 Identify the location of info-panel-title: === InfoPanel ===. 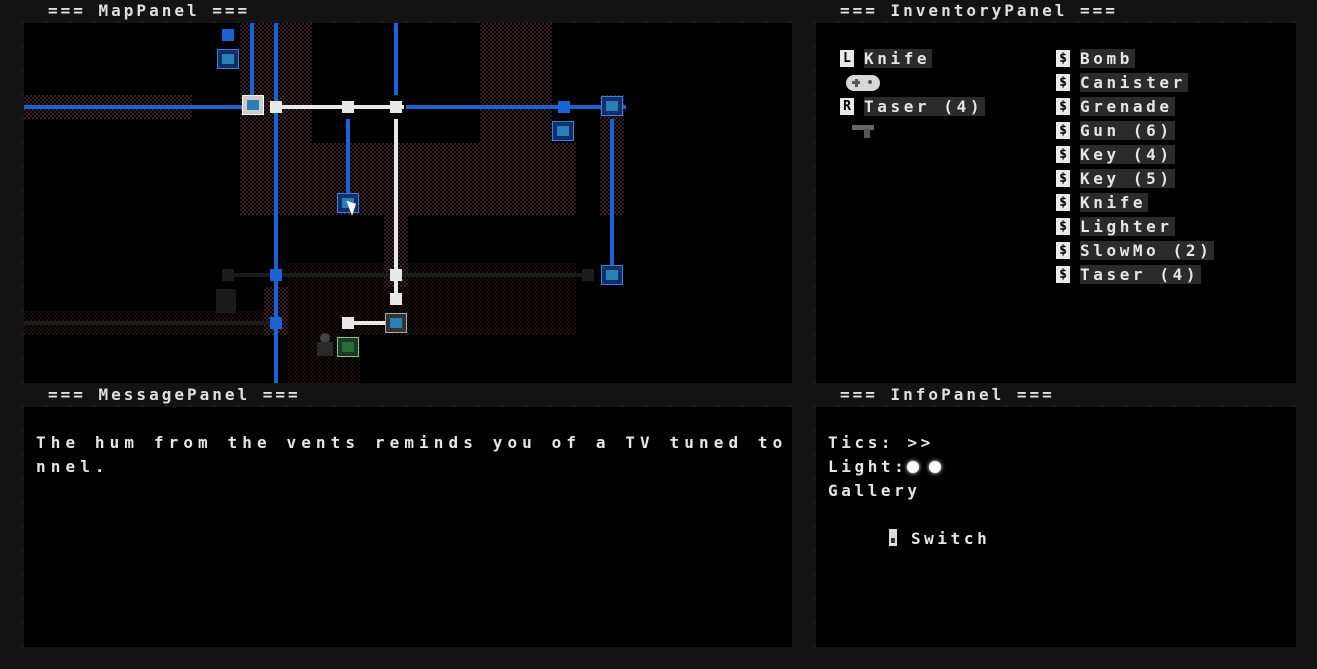
(947, 394).